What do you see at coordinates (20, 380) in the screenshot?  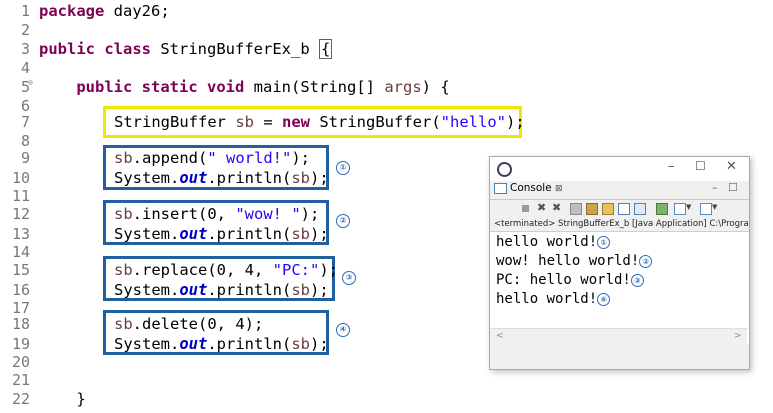 I see `line-number-21: 21` at bounding box center [20, 380].